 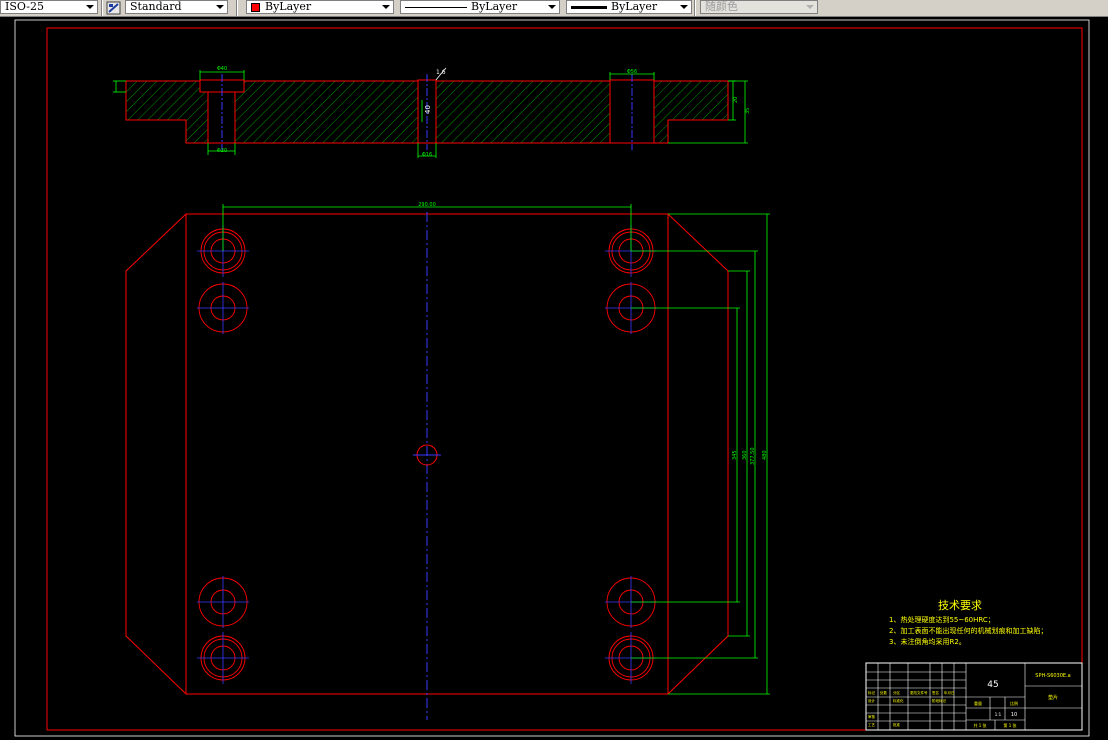 I want to click on text-style-manager-button, so click(x=114, y=7).